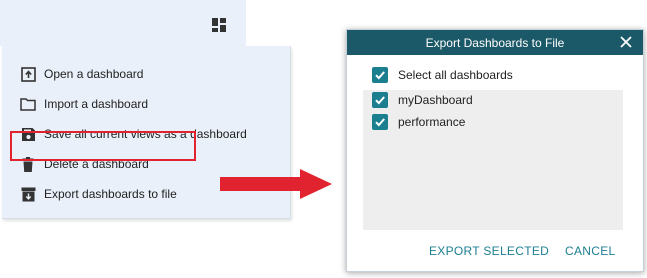 Image resolution: width=647 pixels, height=278 pixels. I want to click on menu-item-delete-dashboard: Delete a dashboard, so click(84, 164).